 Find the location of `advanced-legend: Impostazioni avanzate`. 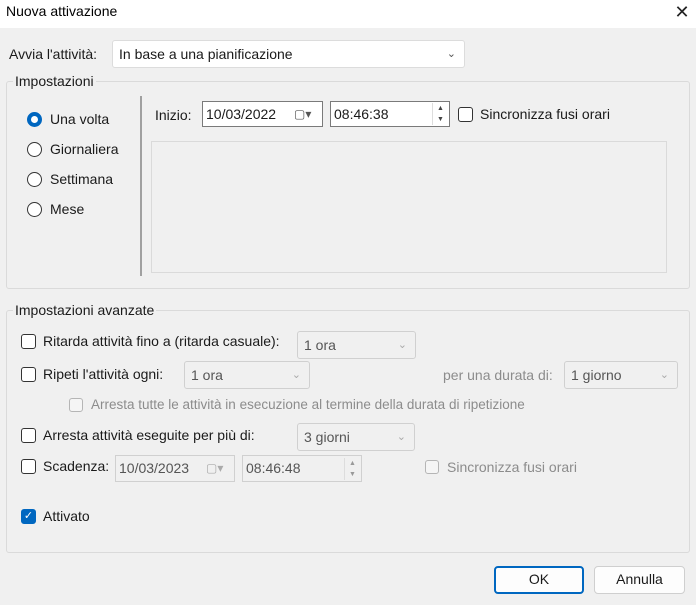

advanced-legend: Impostazioni avanzate is located at coordinates (85, 310).